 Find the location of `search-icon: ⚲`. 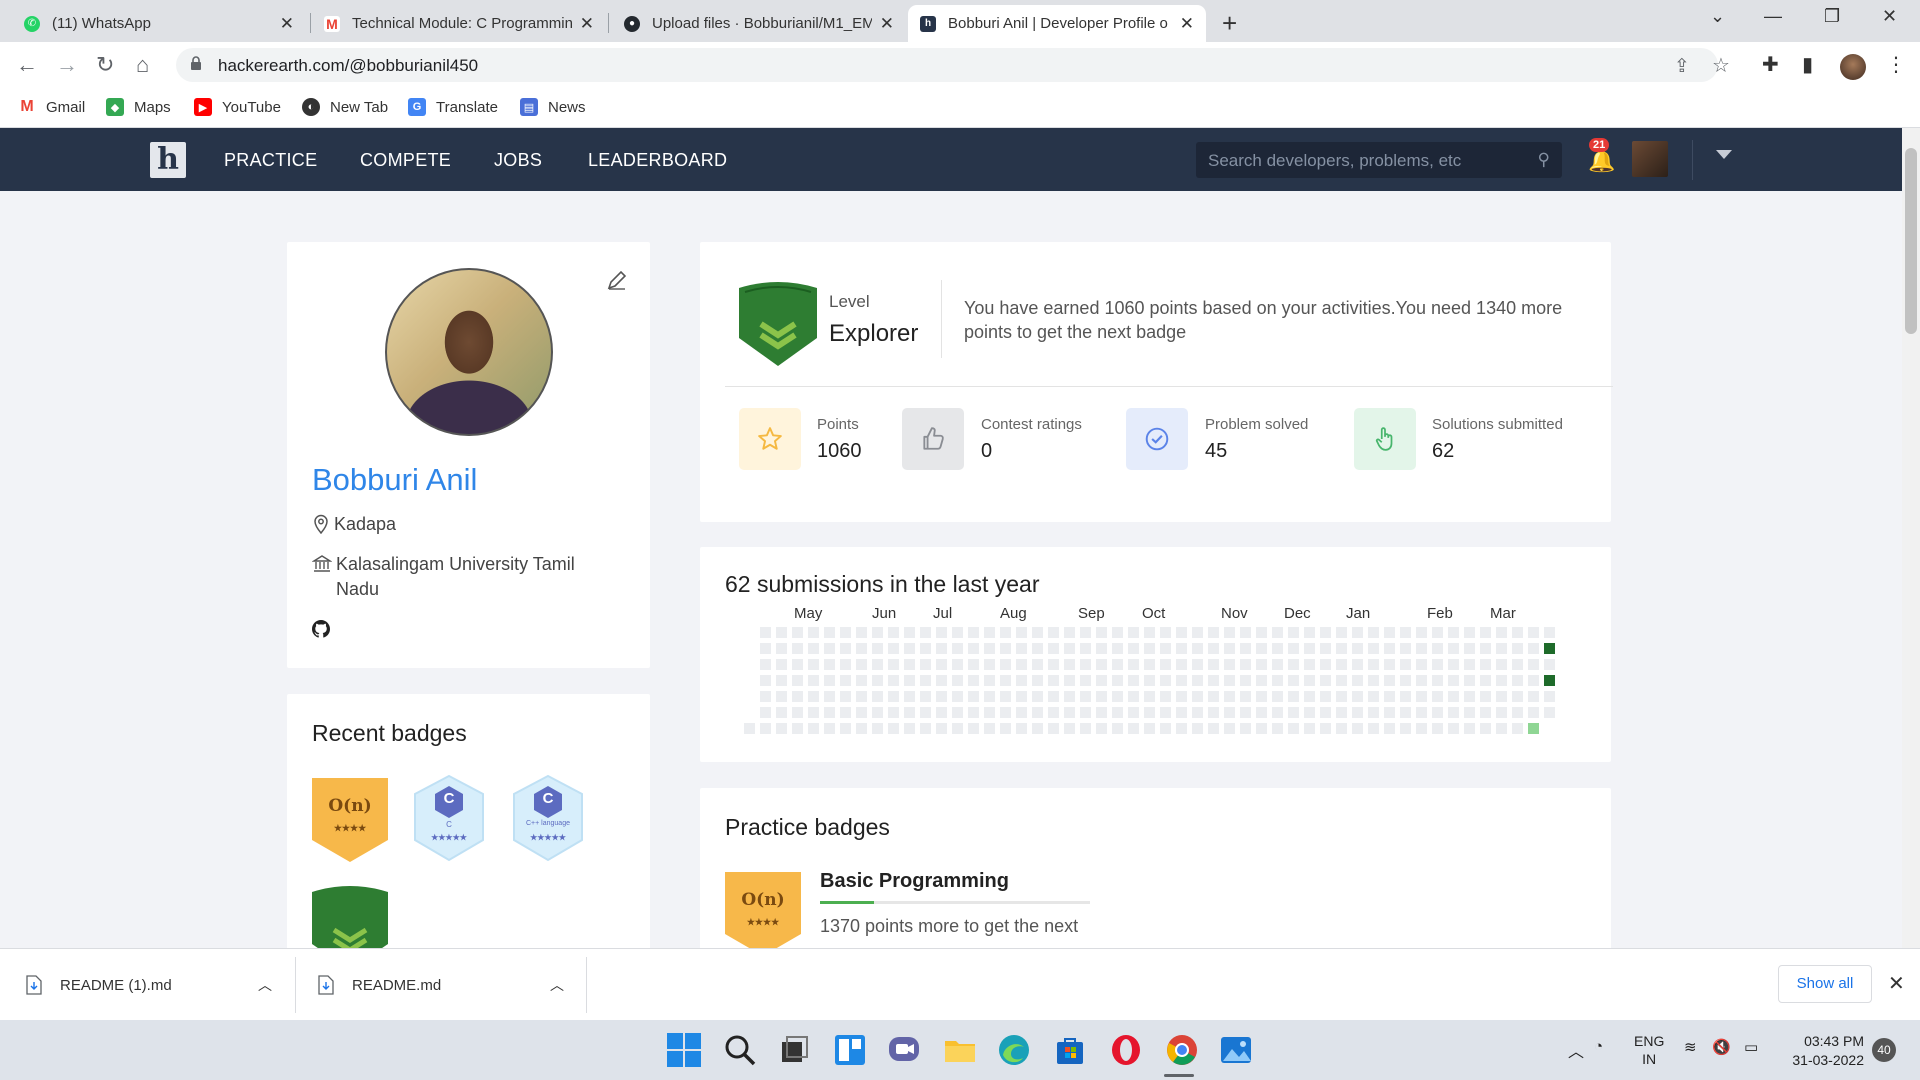

search-icon: ⚲ is located at coordinates (1544, 160).